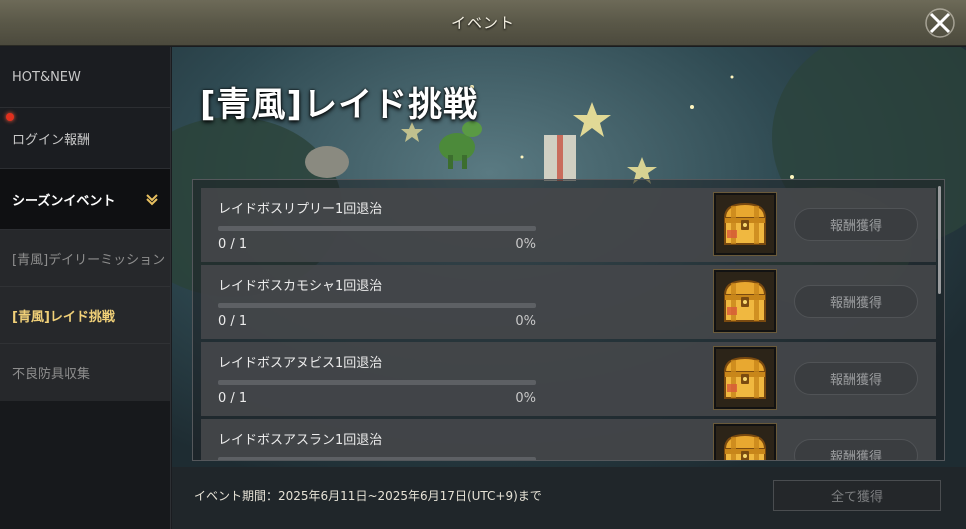 The image size is (966, 529). Describe the element at coordinates (152, 200) in the screenshot. I see `chevron-down-icon` at that location.